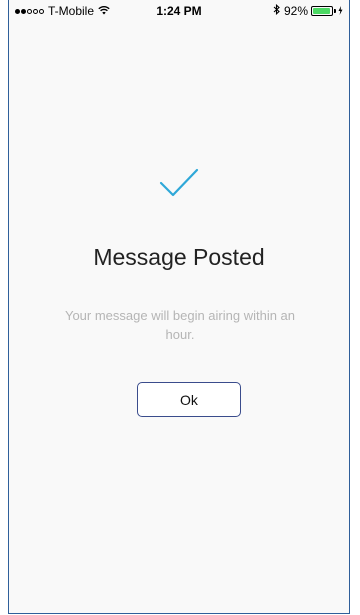  Describe the element at coordinates (179, 10) in the screenshot. I see `status-bar: T-Mobile 1:24 PM 92%` at that location.